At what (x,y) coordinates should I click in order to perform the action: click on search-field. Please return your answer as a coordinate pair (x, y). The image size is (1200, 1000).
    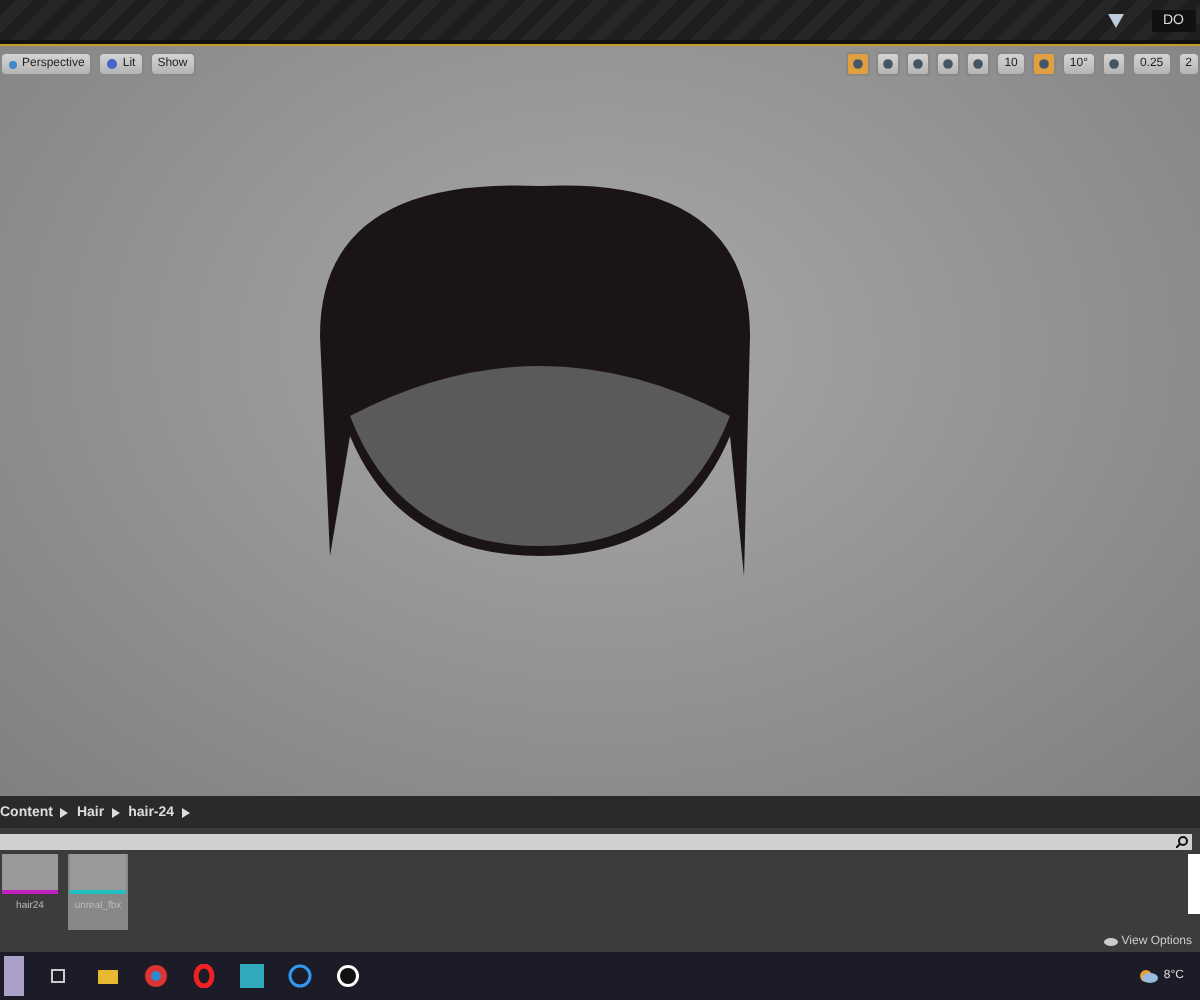
    Looking at the image, I should click on (596, 842).